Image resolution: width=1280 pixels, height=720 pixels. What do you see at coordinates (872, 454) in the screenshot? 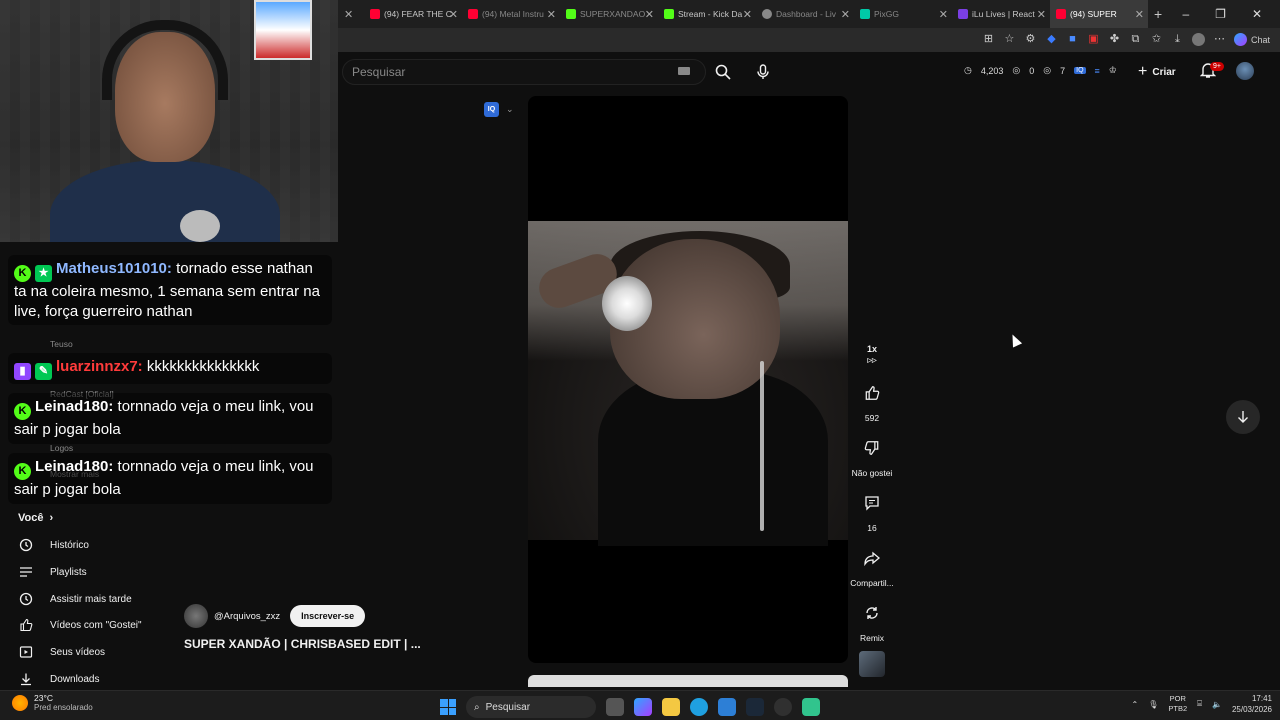
I see `dislike-button: Não gostei` at bounding box center [872, 454].